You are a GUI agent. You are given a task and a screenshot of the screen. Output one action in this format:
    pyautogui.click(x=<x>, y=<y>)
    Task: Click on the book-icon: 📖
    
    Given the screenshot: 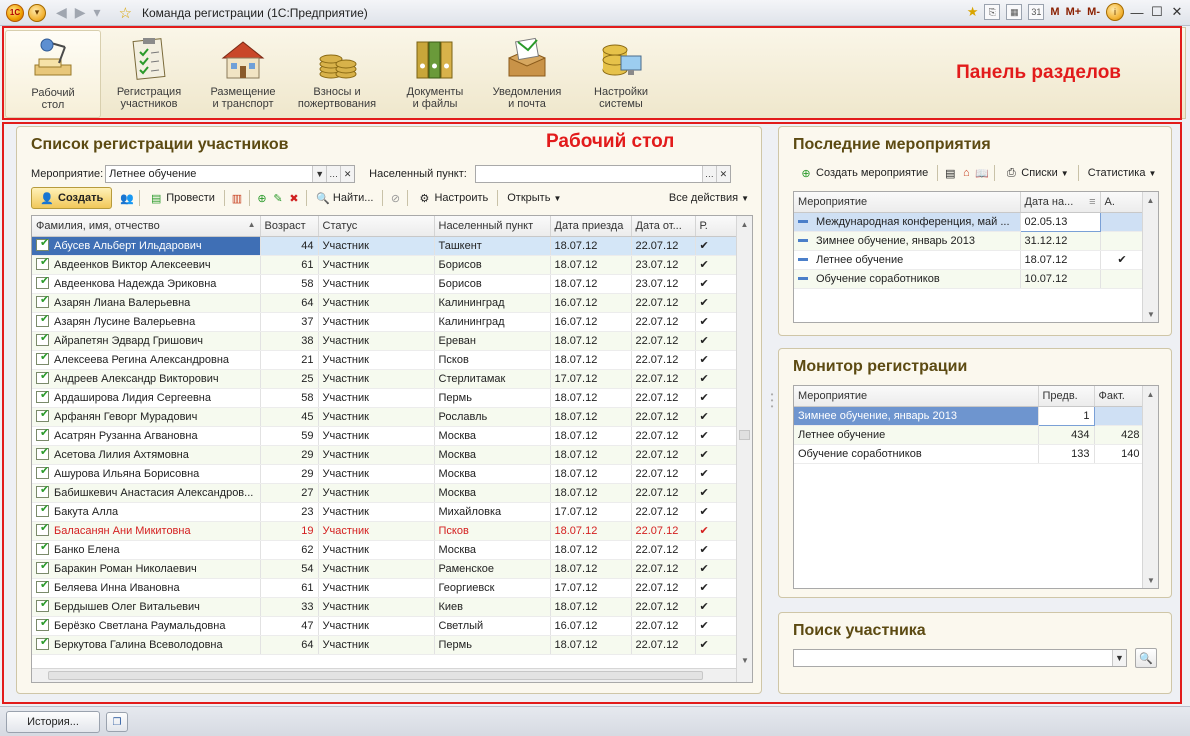 What is the action you would take?
    pyautogui.click(x=982, y=173)
    